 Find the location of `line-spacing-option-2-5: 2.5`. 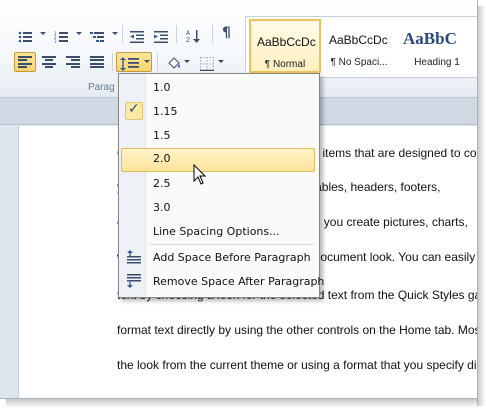

line-spacing-option-2-5: 2.5 is located at coordinates (218, 184).